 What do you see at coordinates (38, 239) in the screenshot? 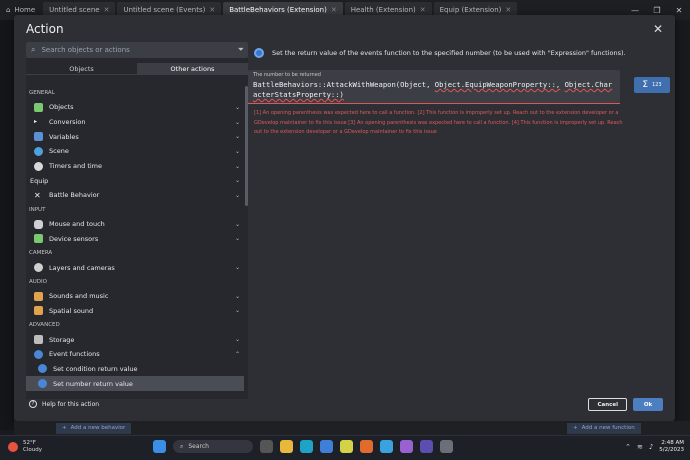
I see `sensor-icon` at bounding box center [38, 239].